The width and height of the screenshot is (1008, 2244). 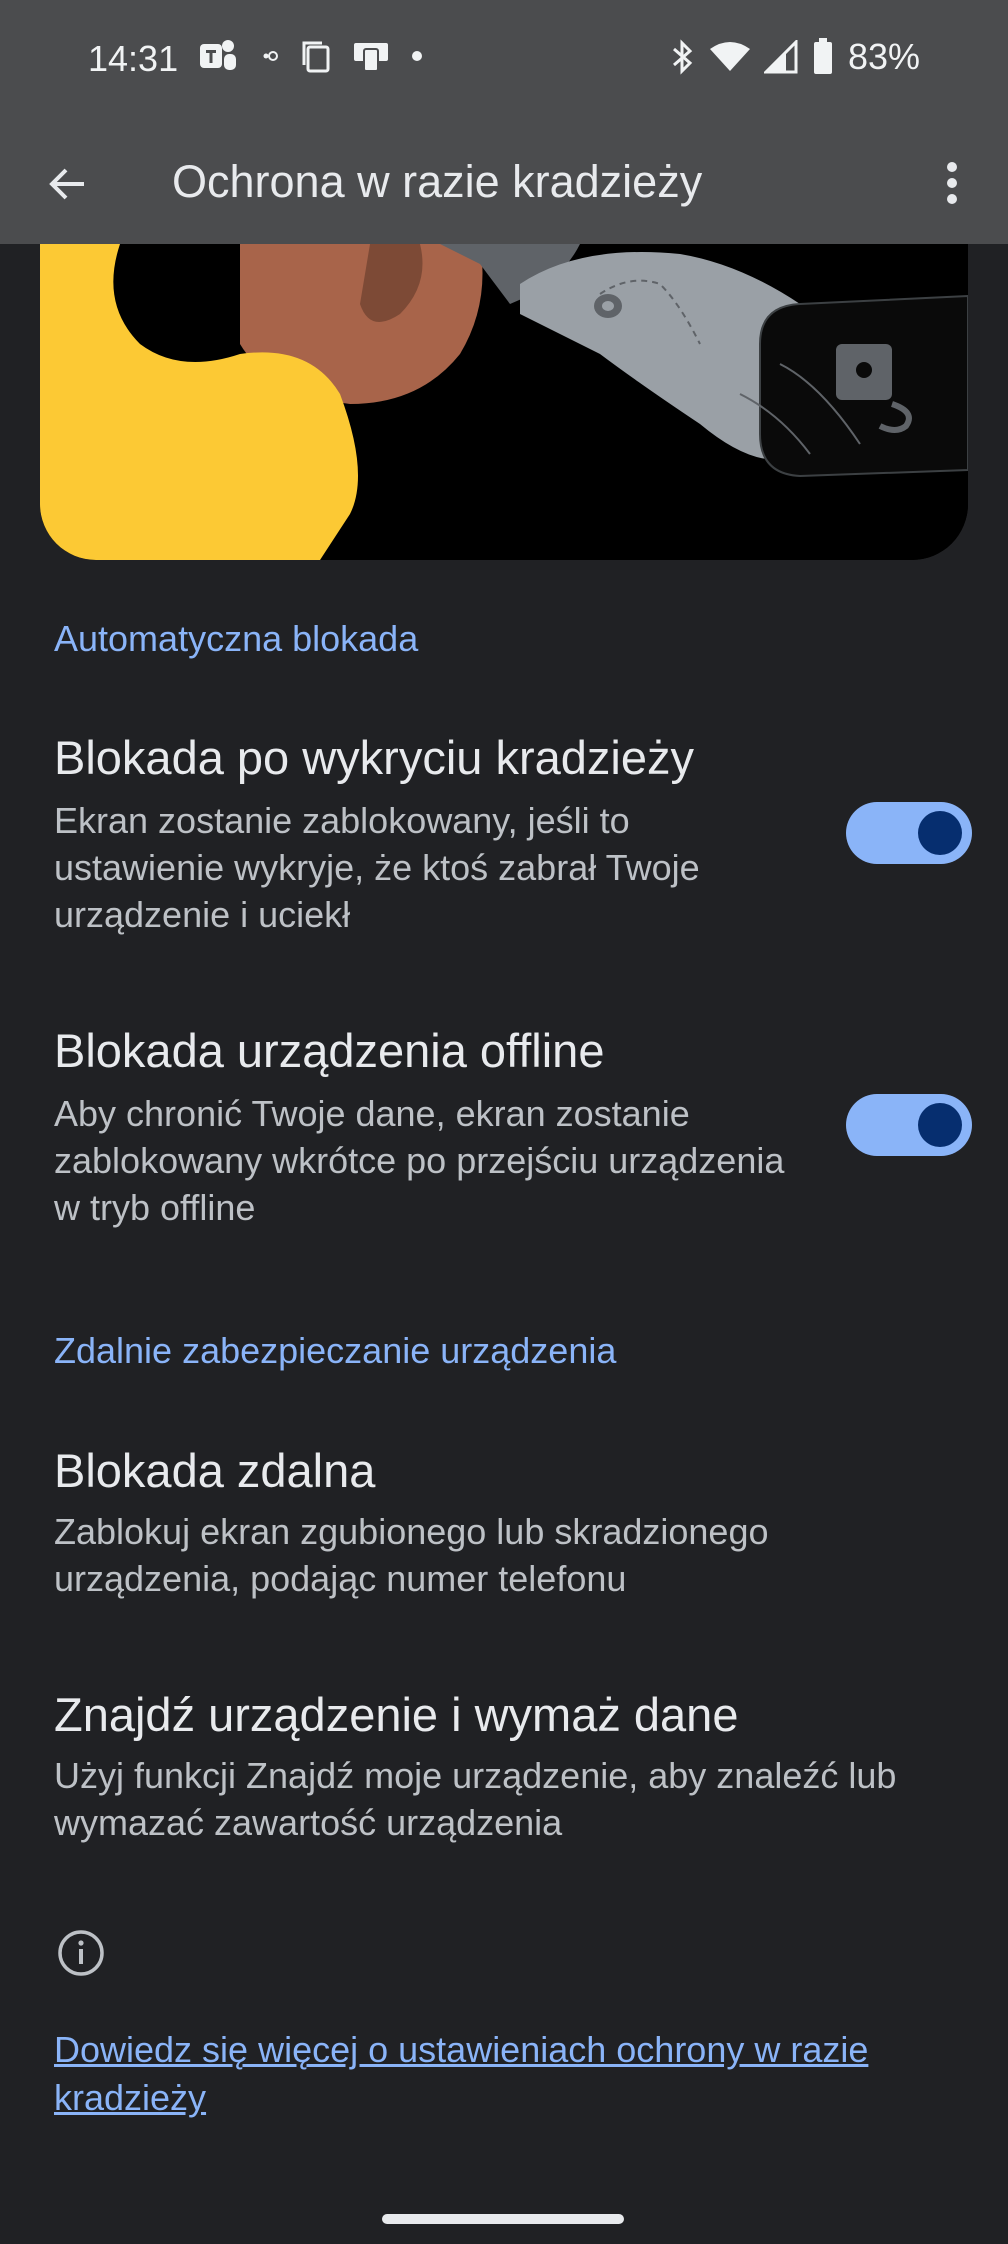 What do you see at coordinates (133, 58) in the screenshot?
I see `status-time: 14:31` at bounding box center [133, 58].